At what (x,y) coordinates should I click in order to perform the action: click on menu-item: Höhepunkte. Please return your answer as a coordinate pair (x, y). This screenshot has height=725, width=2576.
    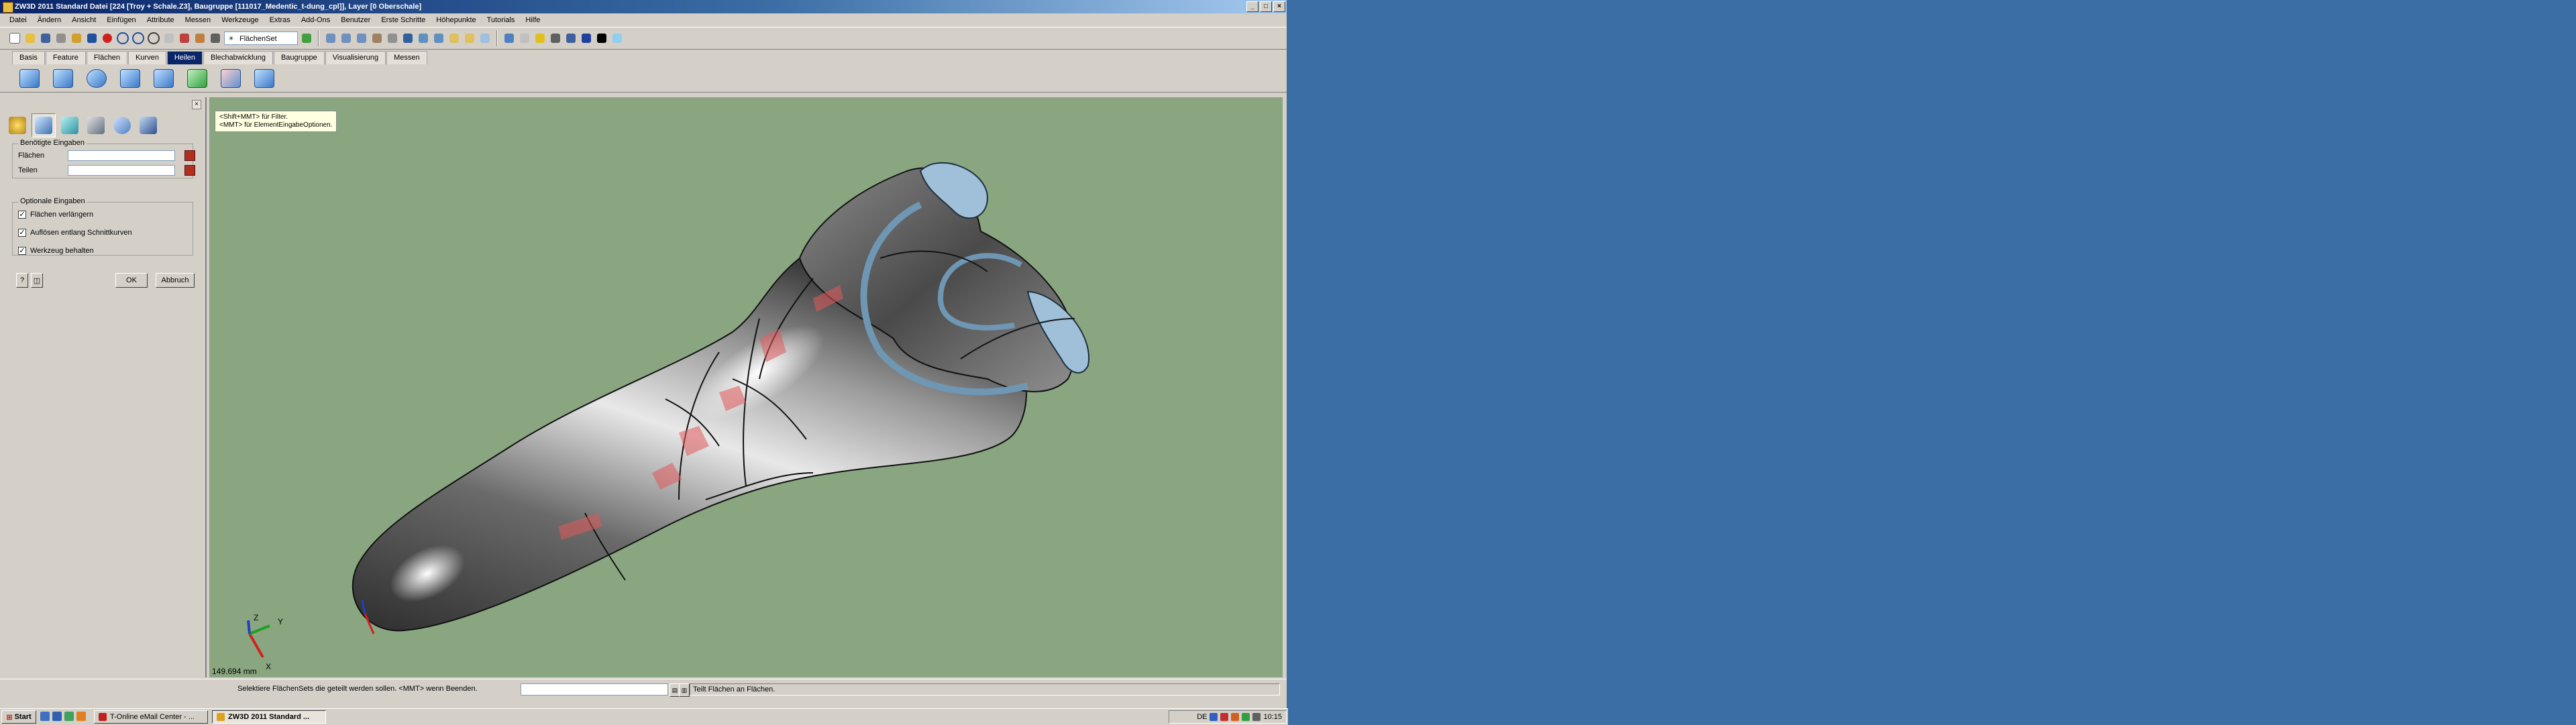
    Looking at the image, I should click on (456, 20).